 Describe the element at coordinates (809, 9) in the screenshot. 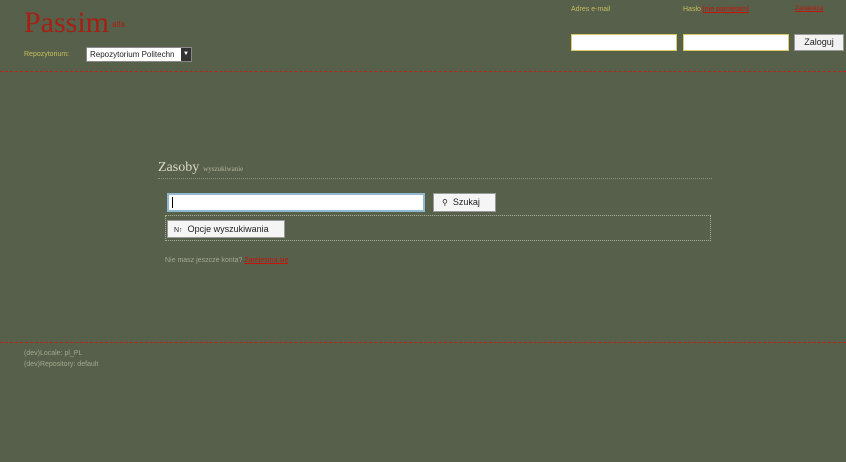

I see `register-top-link: Zarejestruj` at that location.